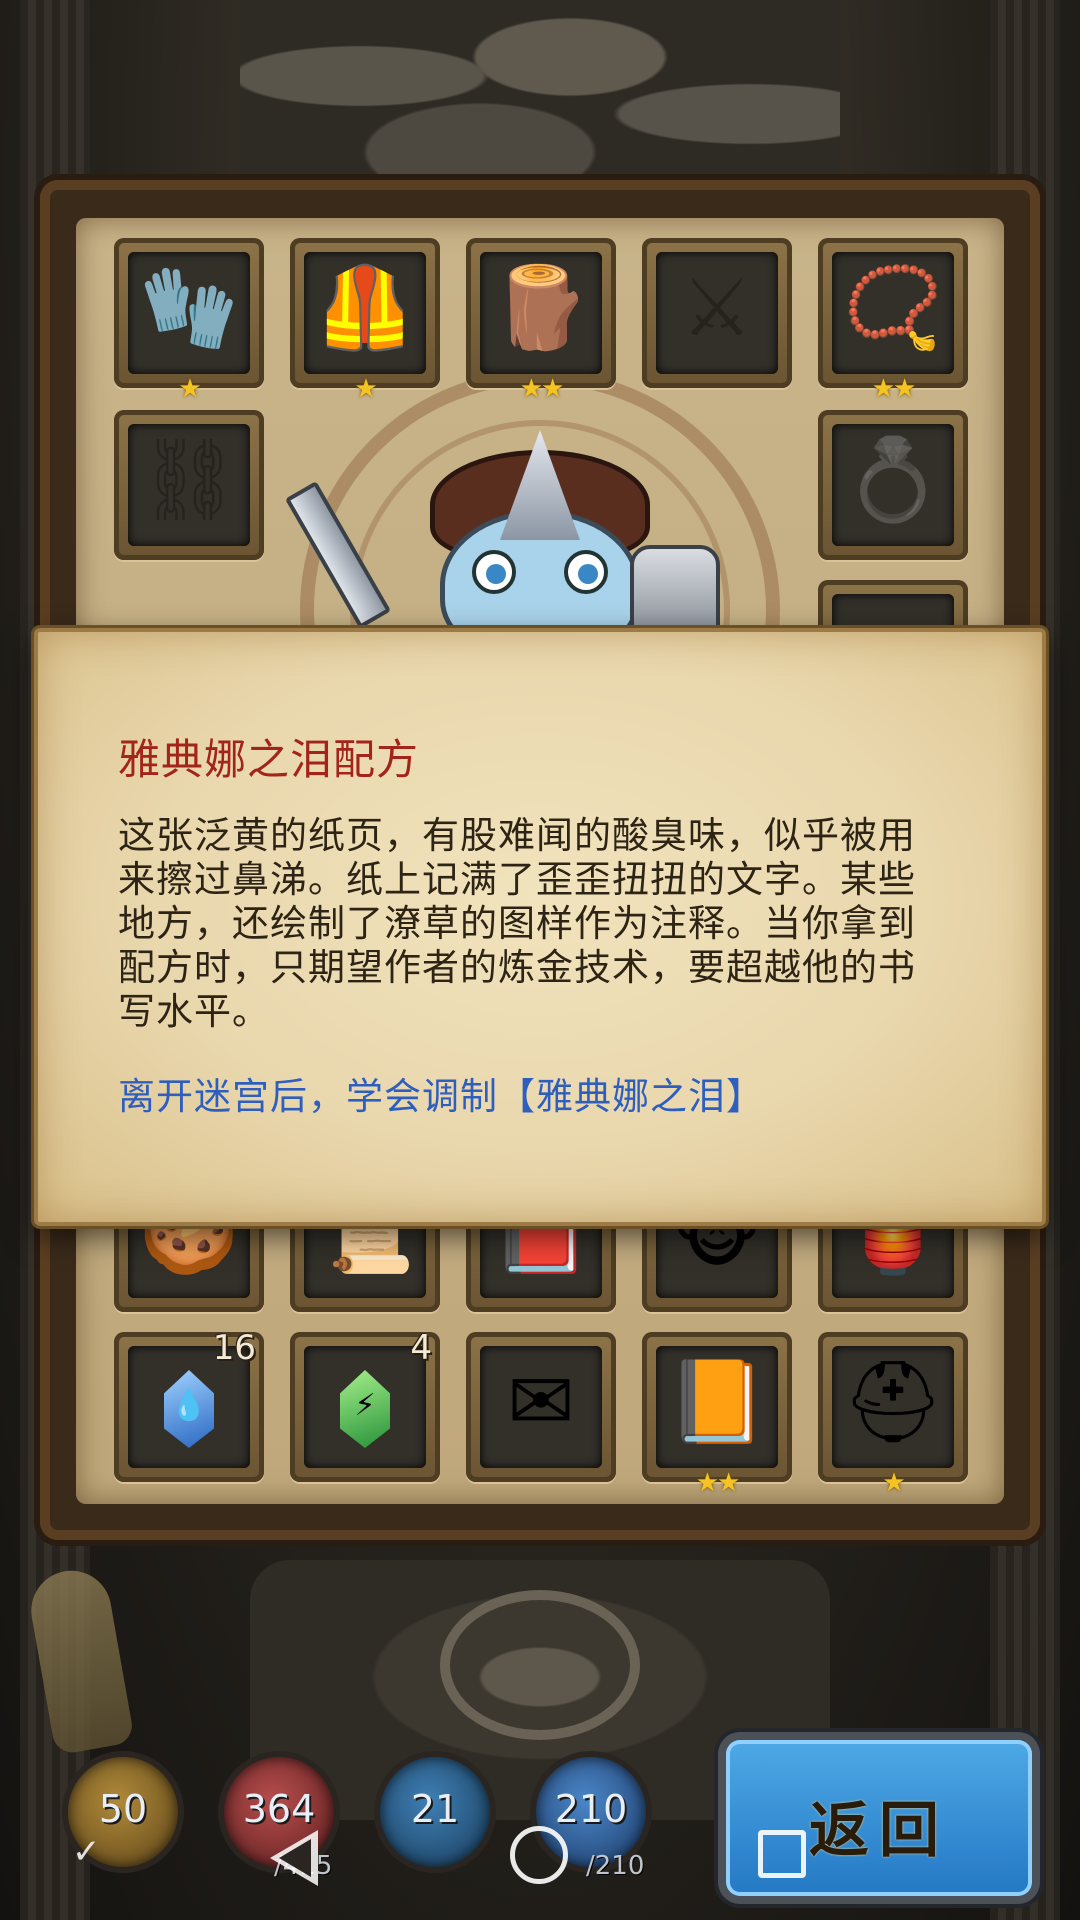  Describe the element at coordinates (189, 479) in the screenshot. I see `belt-placeholder-icon: ⛓` at that location.